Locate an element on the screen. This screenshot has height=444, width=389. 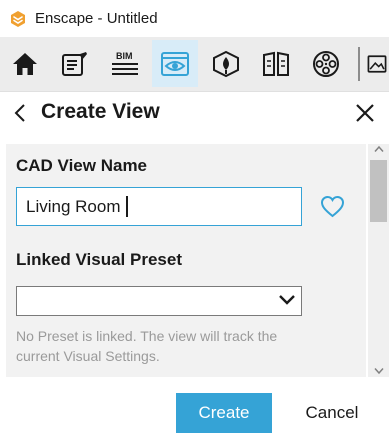
bim-icon: BIM is located at coordinates (125, 63).